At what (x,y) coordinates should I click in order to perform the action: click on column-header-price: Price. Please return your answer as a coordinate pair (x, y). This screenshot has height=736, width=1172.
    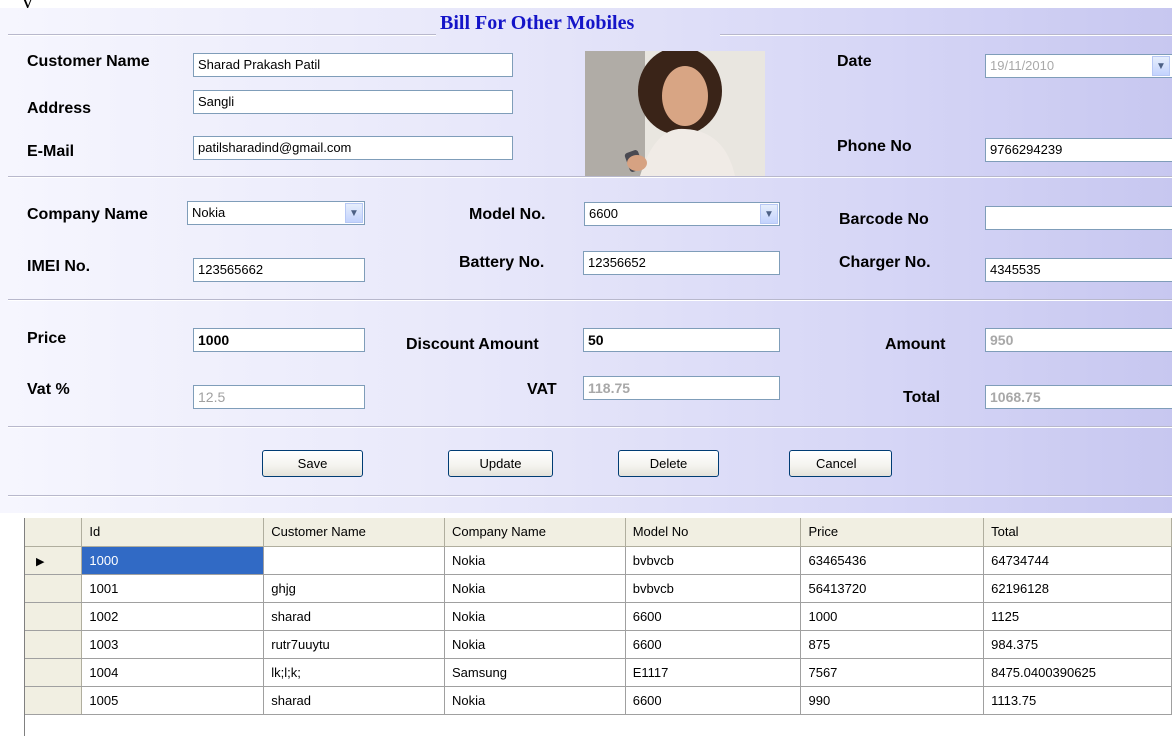
    Looking at the image, I should click on (892, 532).